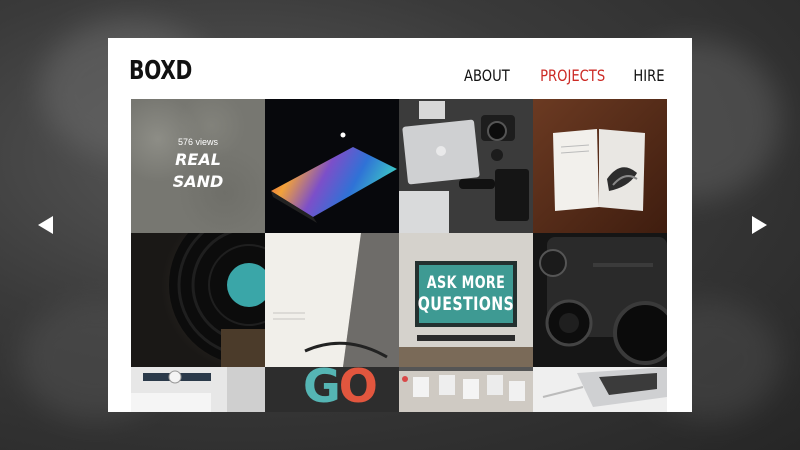 The width and height of the screenshot is (800, 450). What do you see at coordinates (217, 300) in the screenshot?
I see `vinyl-image` at bounding box center [217, 300].